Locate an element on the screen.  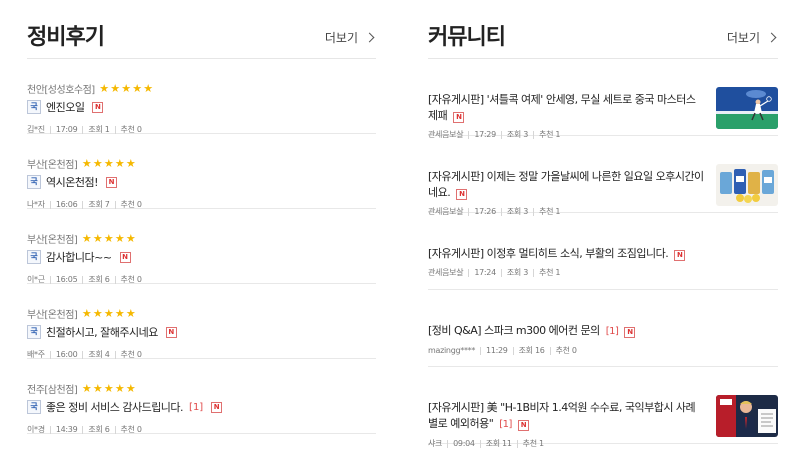
review-item: 부산[온천점] ★ ★ ★ ★ ★ 국 역시온천점! N 나*자 16:06 조회 7 추천 0 is located at coordinates (201, 171).